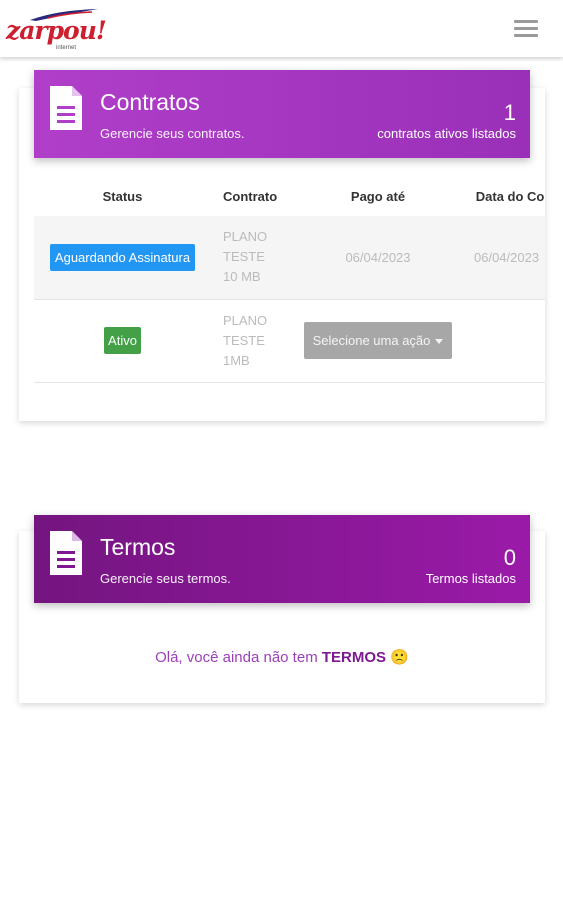 The image size is (563, 900). Describe the element at coordinates (354, 657) in the screenshot. I see `termos-empty-strong: TERMOS` at that location.